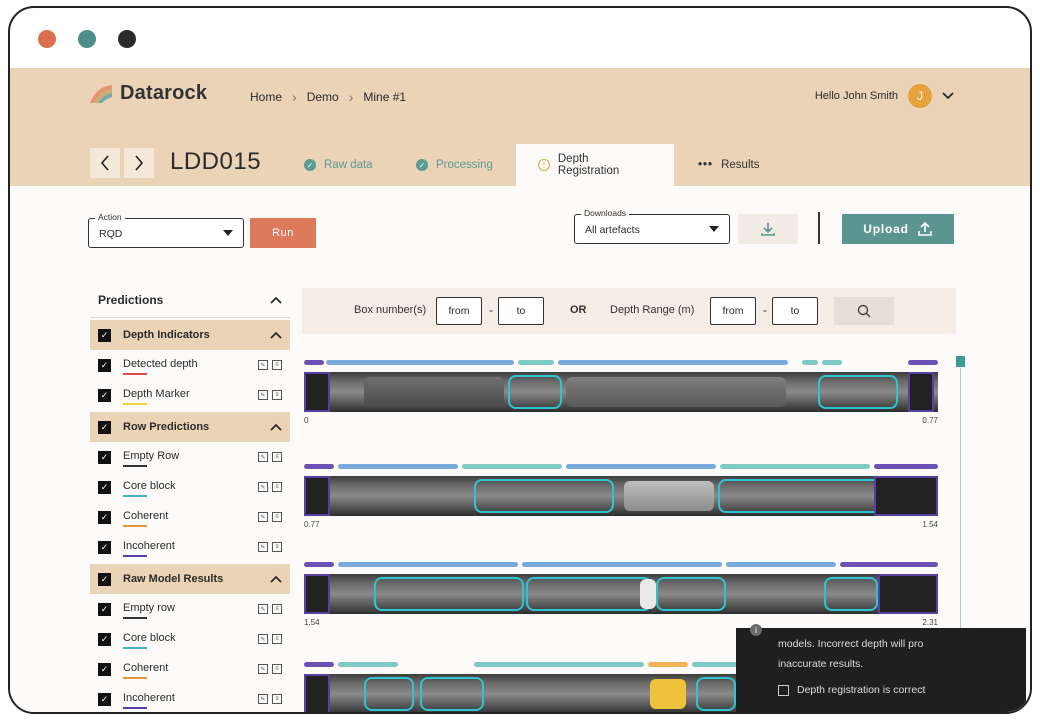 The height and width of the screenshot is (720, 1040). What do you see at coordinates (621, 392) in the screenshot?
I see `core-tray-row: 0 0.77` at bounding box center [621, 392].